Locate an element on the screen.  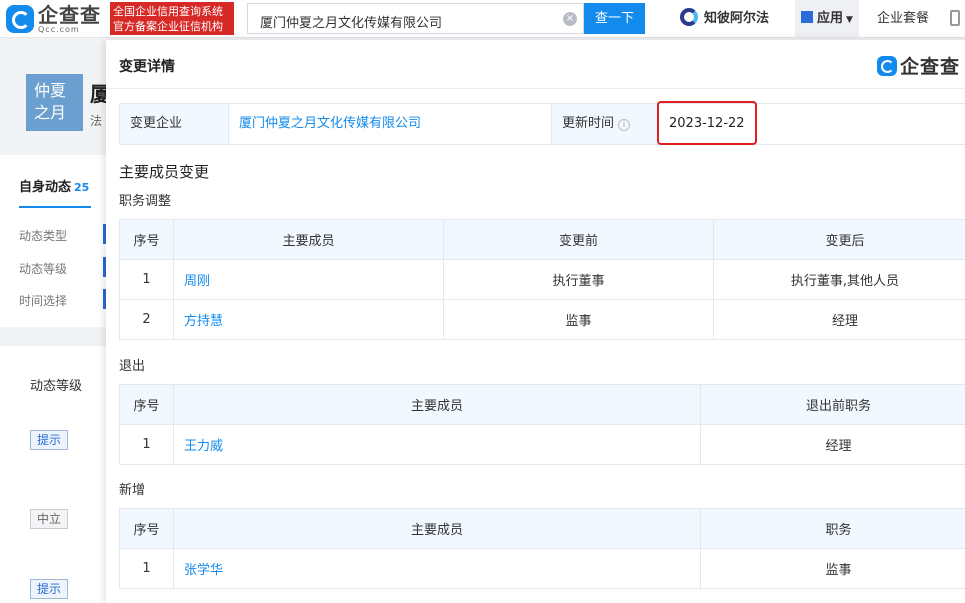
exit-table: 序号 主要成员 退出前职务 1 王力威 经理 is located at coordinates (542, 424).